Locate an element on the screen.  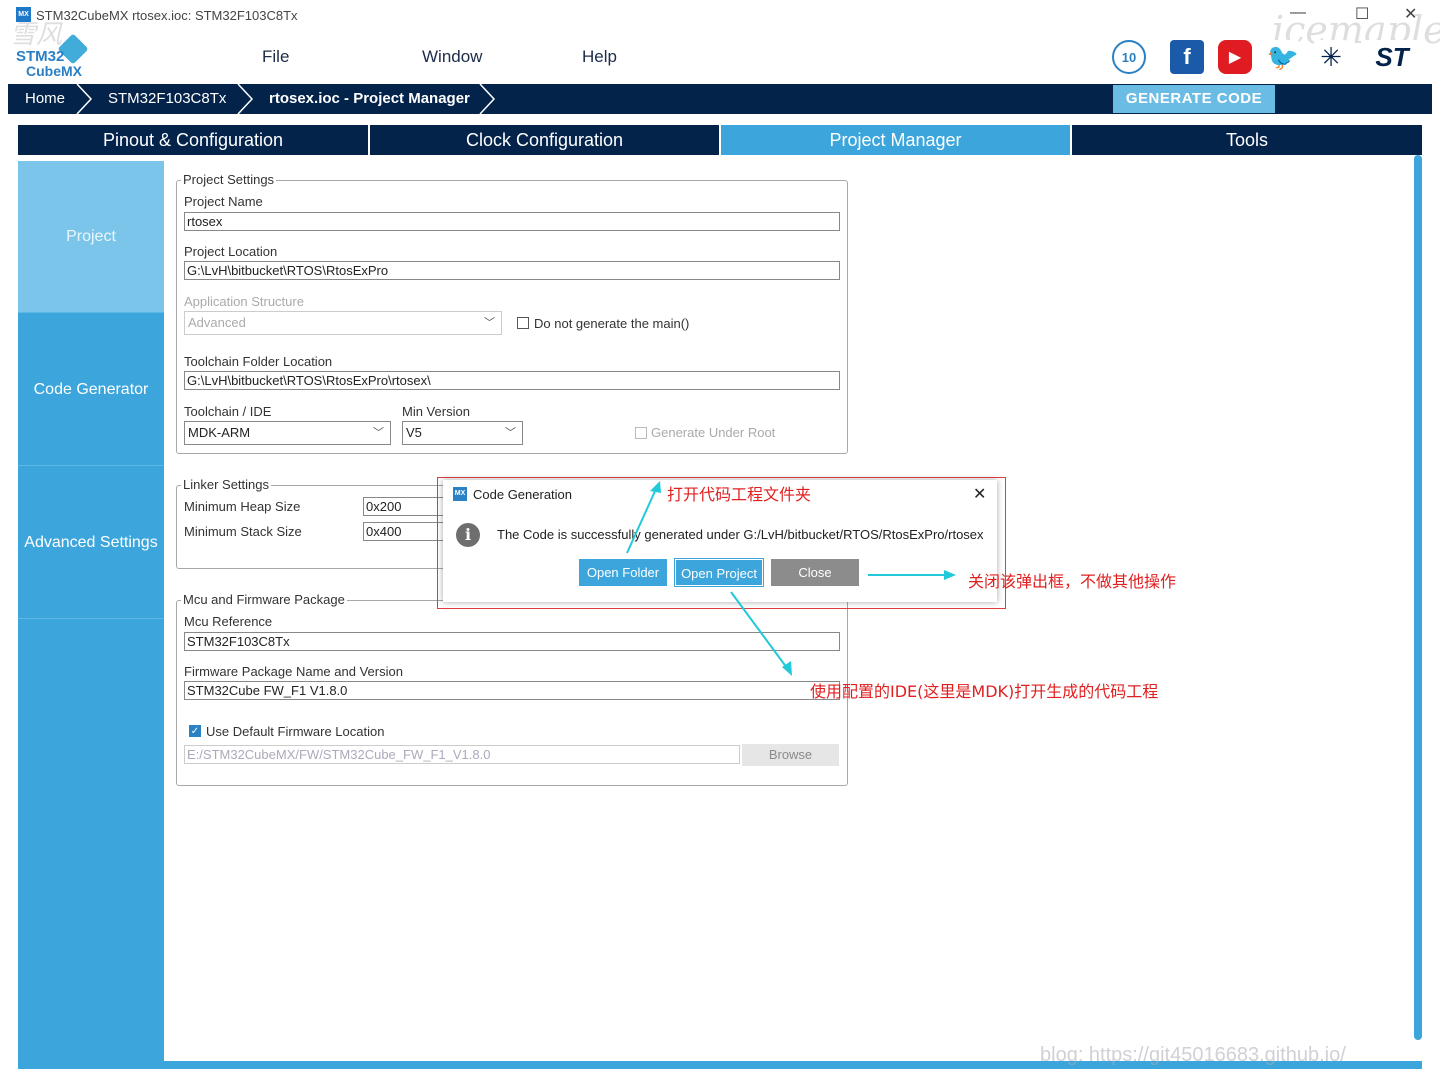
open-folder-annotation: 打开代码工程文件夹 is located at coordinates (739, 494).